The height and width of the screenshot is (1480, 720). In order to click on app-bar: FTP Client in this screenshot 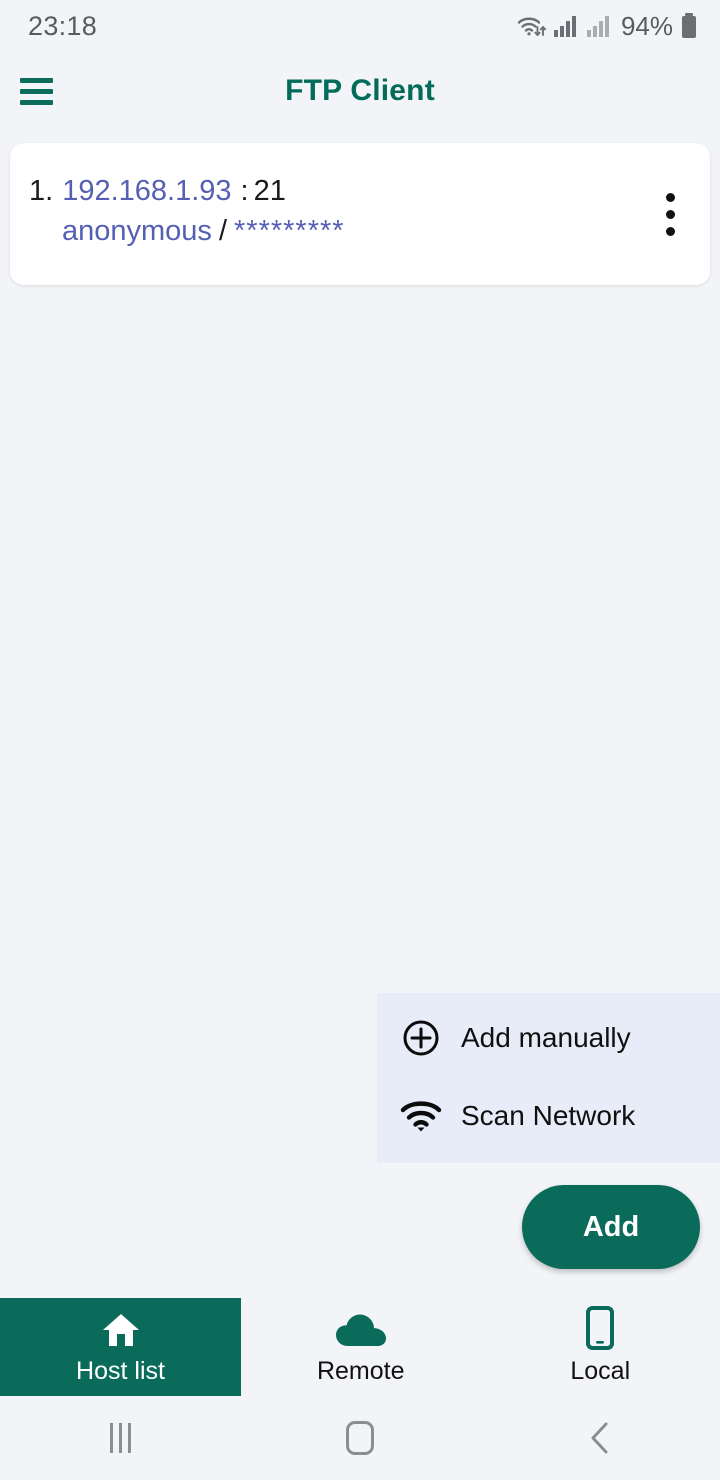, I will do `click(360, 91)`.